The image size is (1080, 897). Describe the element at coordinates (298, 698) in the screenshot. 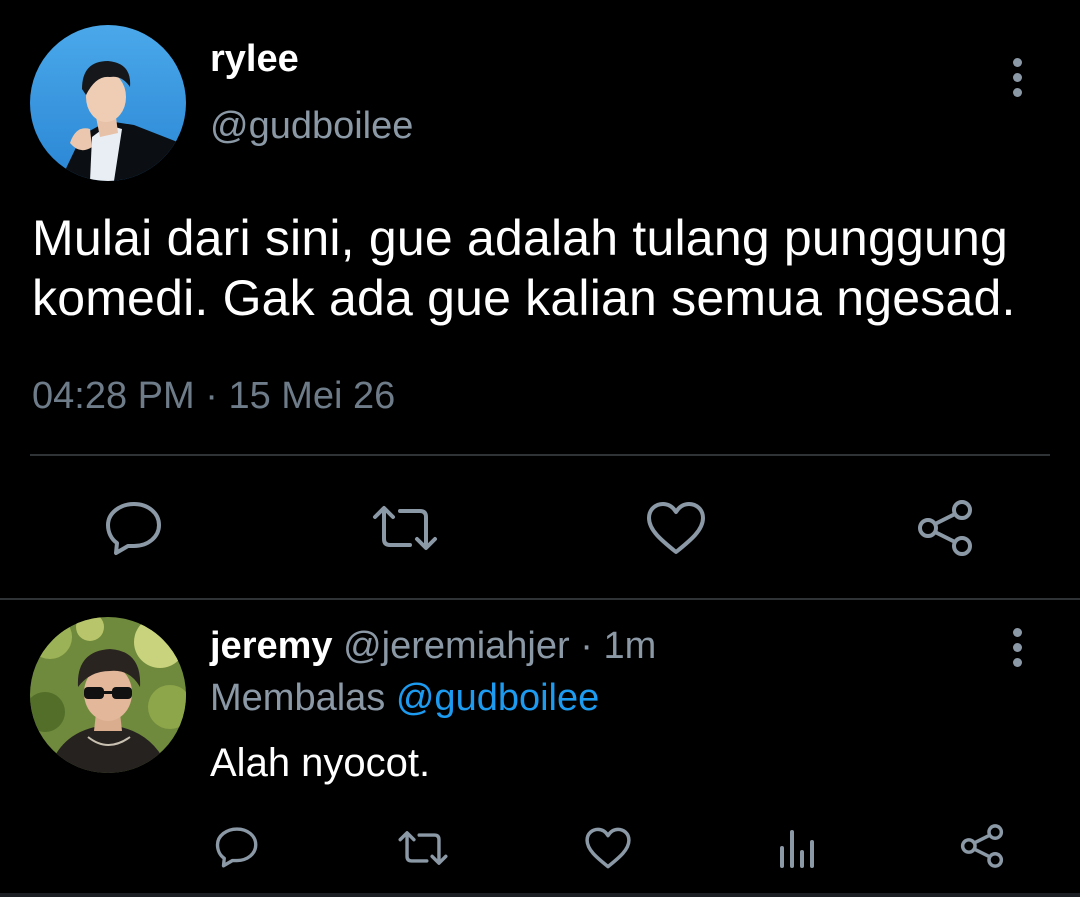

I see `replying-label: Membalas` at that location.